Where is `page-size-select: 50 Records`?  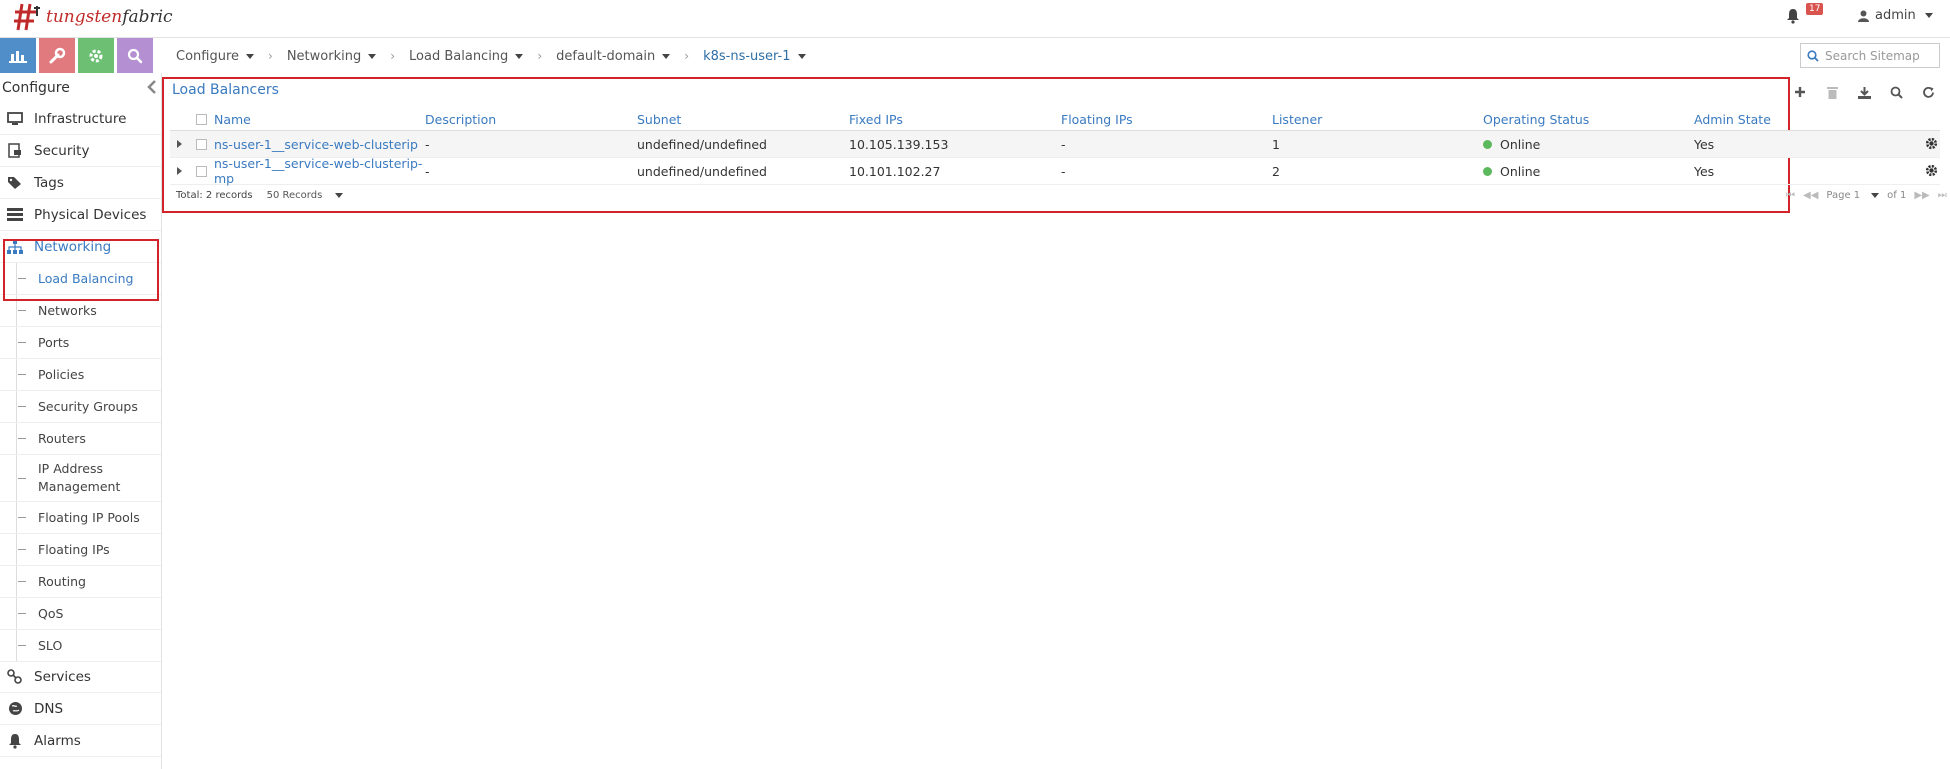
page-size-select: 50 Records is located at coordinates (305, 195).